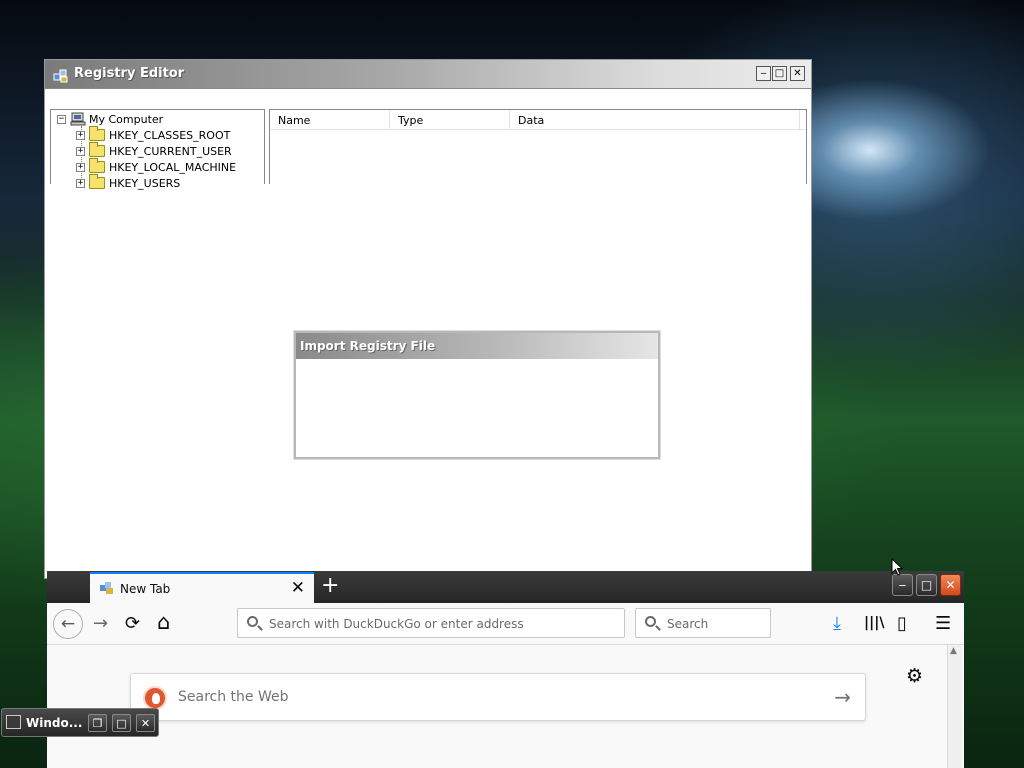  I want to click on url-bar: Search with DuckDuckGo or enter address, so click(431, 623).